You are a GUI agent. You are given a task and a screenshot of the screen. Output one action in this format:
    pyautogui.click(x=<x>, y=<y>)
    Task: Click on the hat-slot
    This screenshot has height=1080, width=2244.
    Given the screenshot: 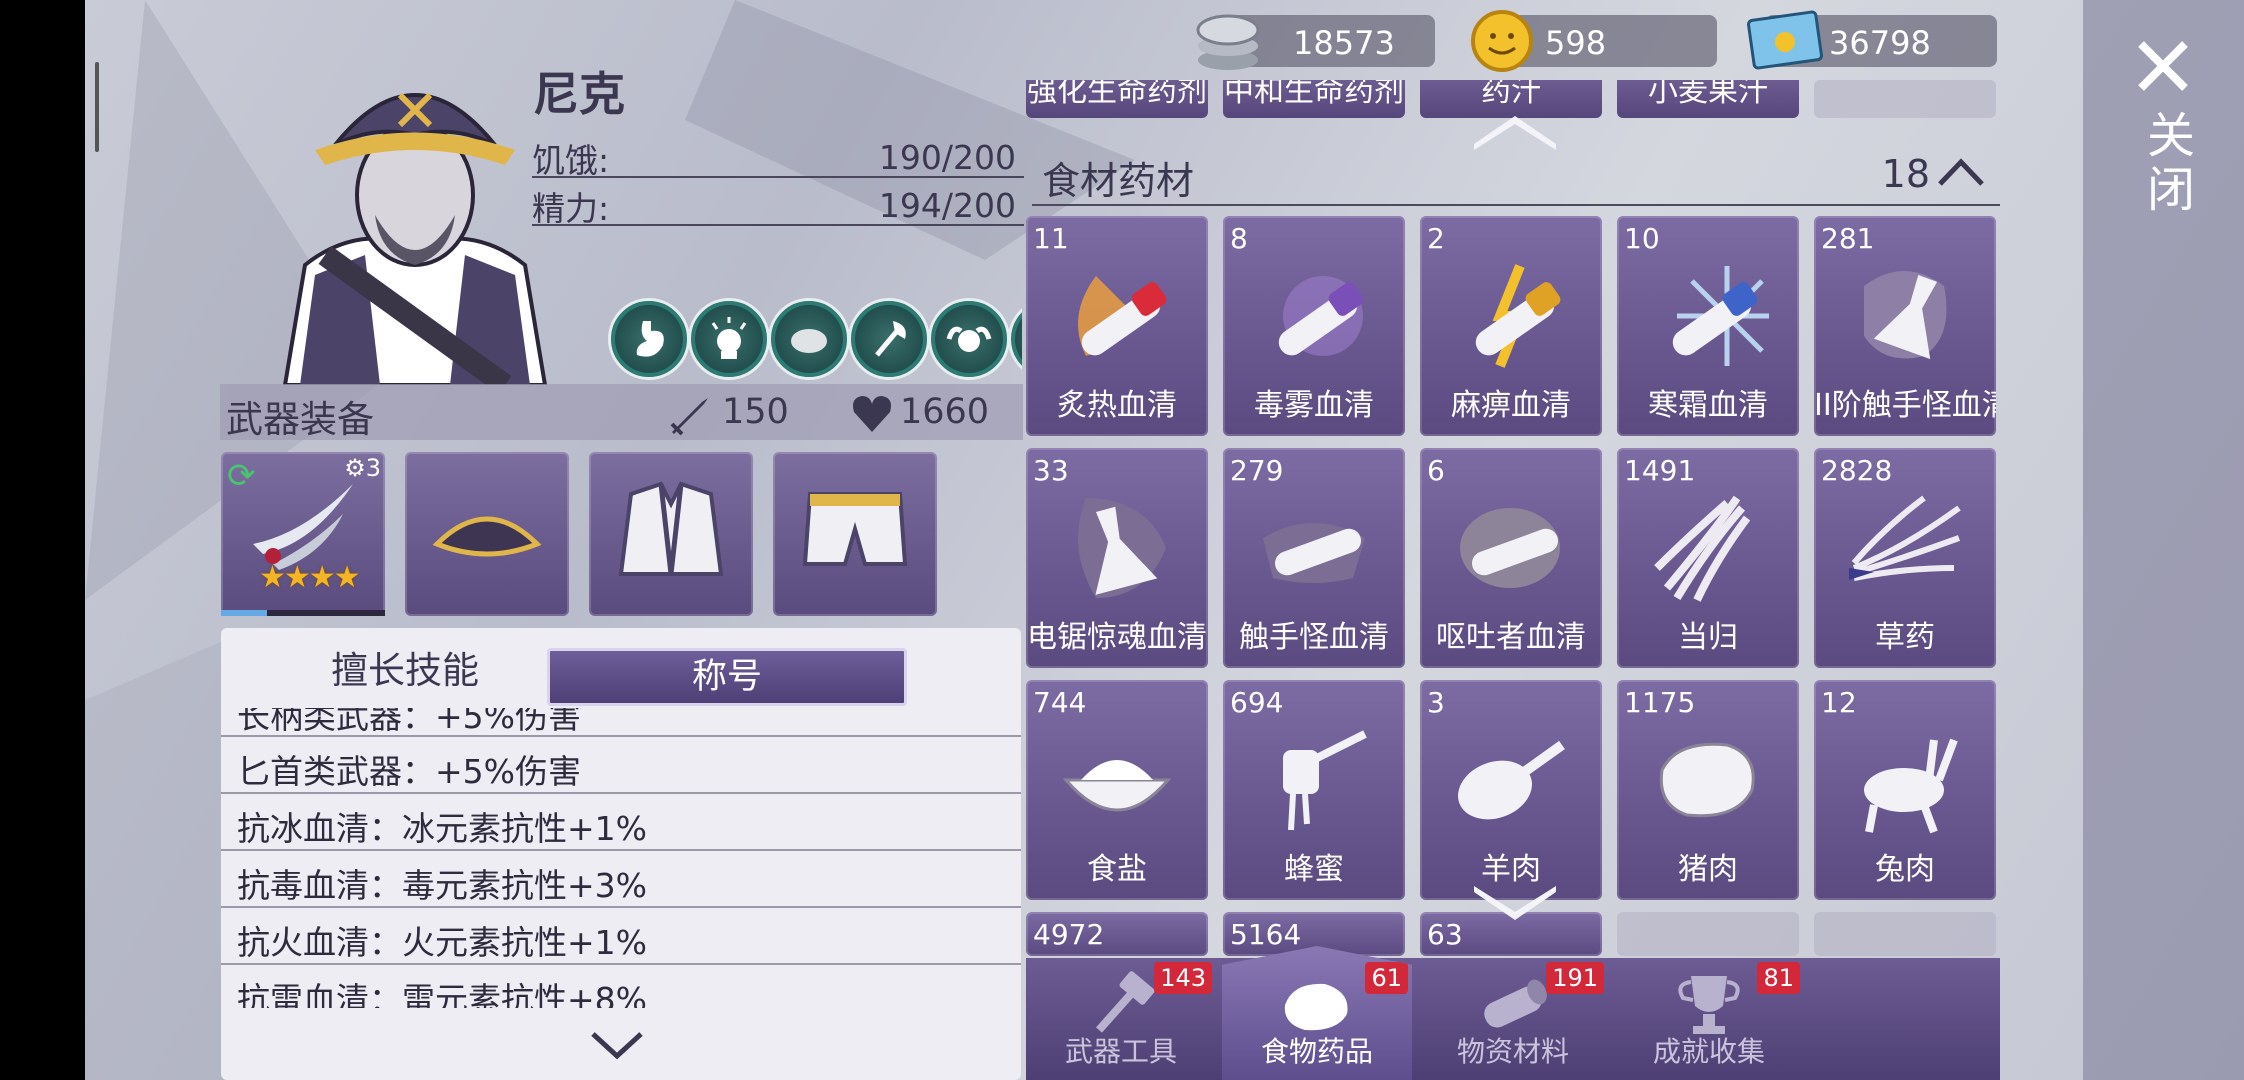 What is the action you would take?
    pyautogui.click(x=487, y=534)
    